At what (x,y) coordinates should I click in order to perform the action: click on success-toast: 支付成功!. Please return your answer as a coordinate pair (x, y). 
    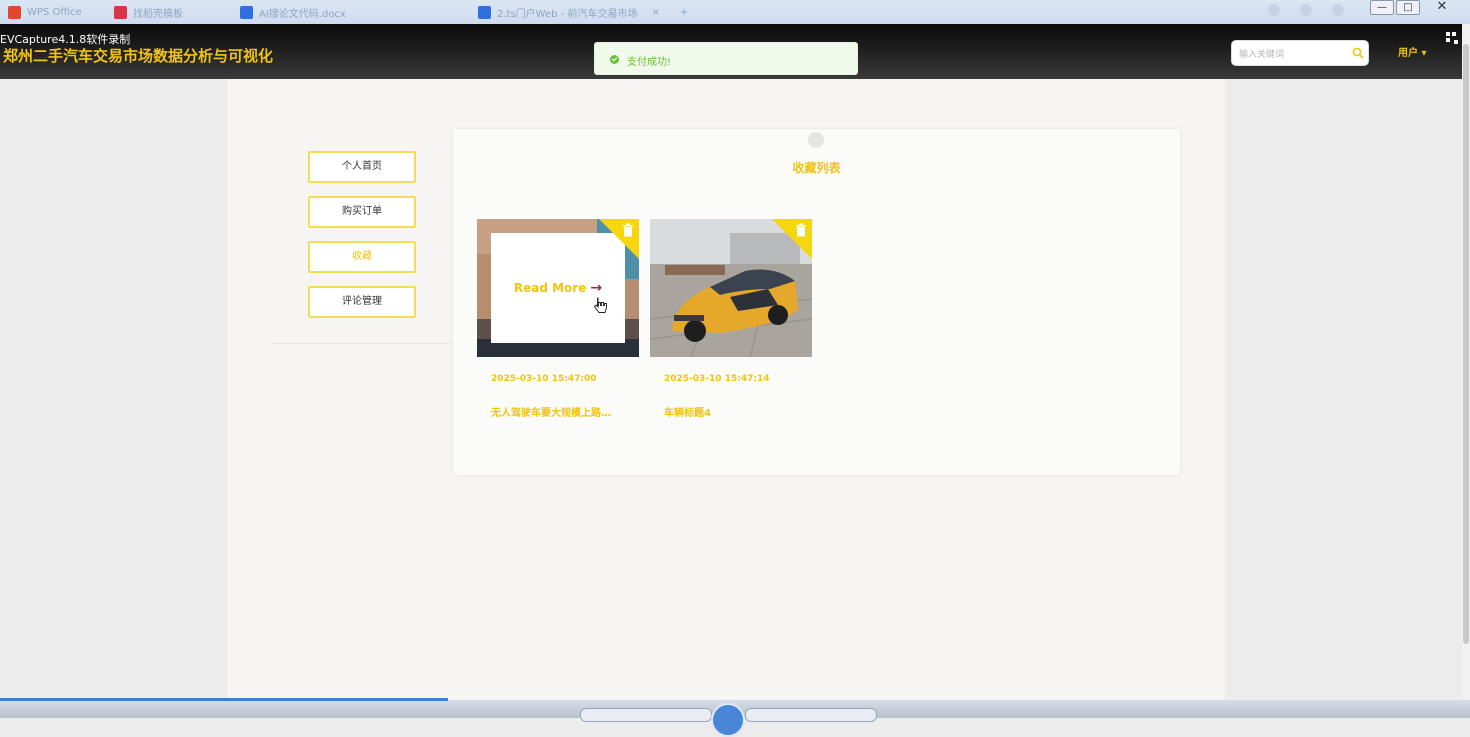
    Looking at the image, I should click on (726, 58).